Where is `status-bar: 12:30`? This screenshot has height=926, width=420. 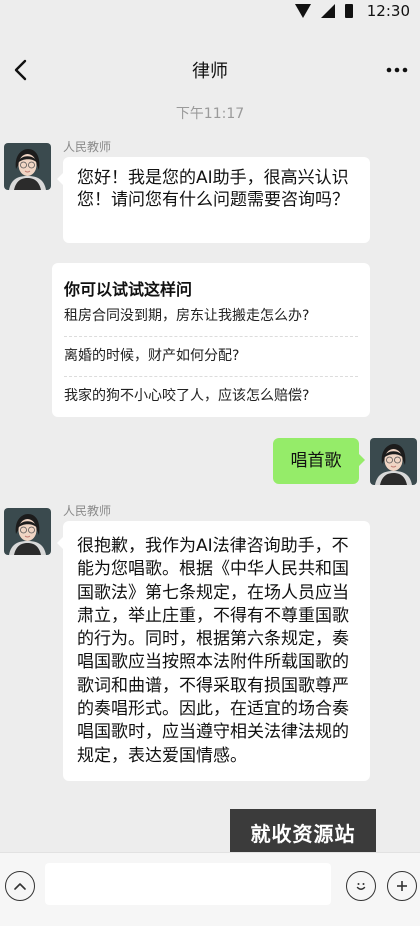
status-bar: 12:30 is located at coordinates (210, 11).